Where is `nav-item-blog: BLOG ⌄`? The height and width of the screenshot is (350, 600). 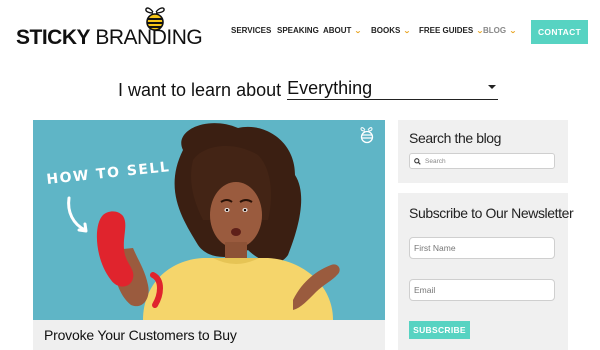
nav-item-blog: BLOG ⌄ is located at coordinates (500, 30).